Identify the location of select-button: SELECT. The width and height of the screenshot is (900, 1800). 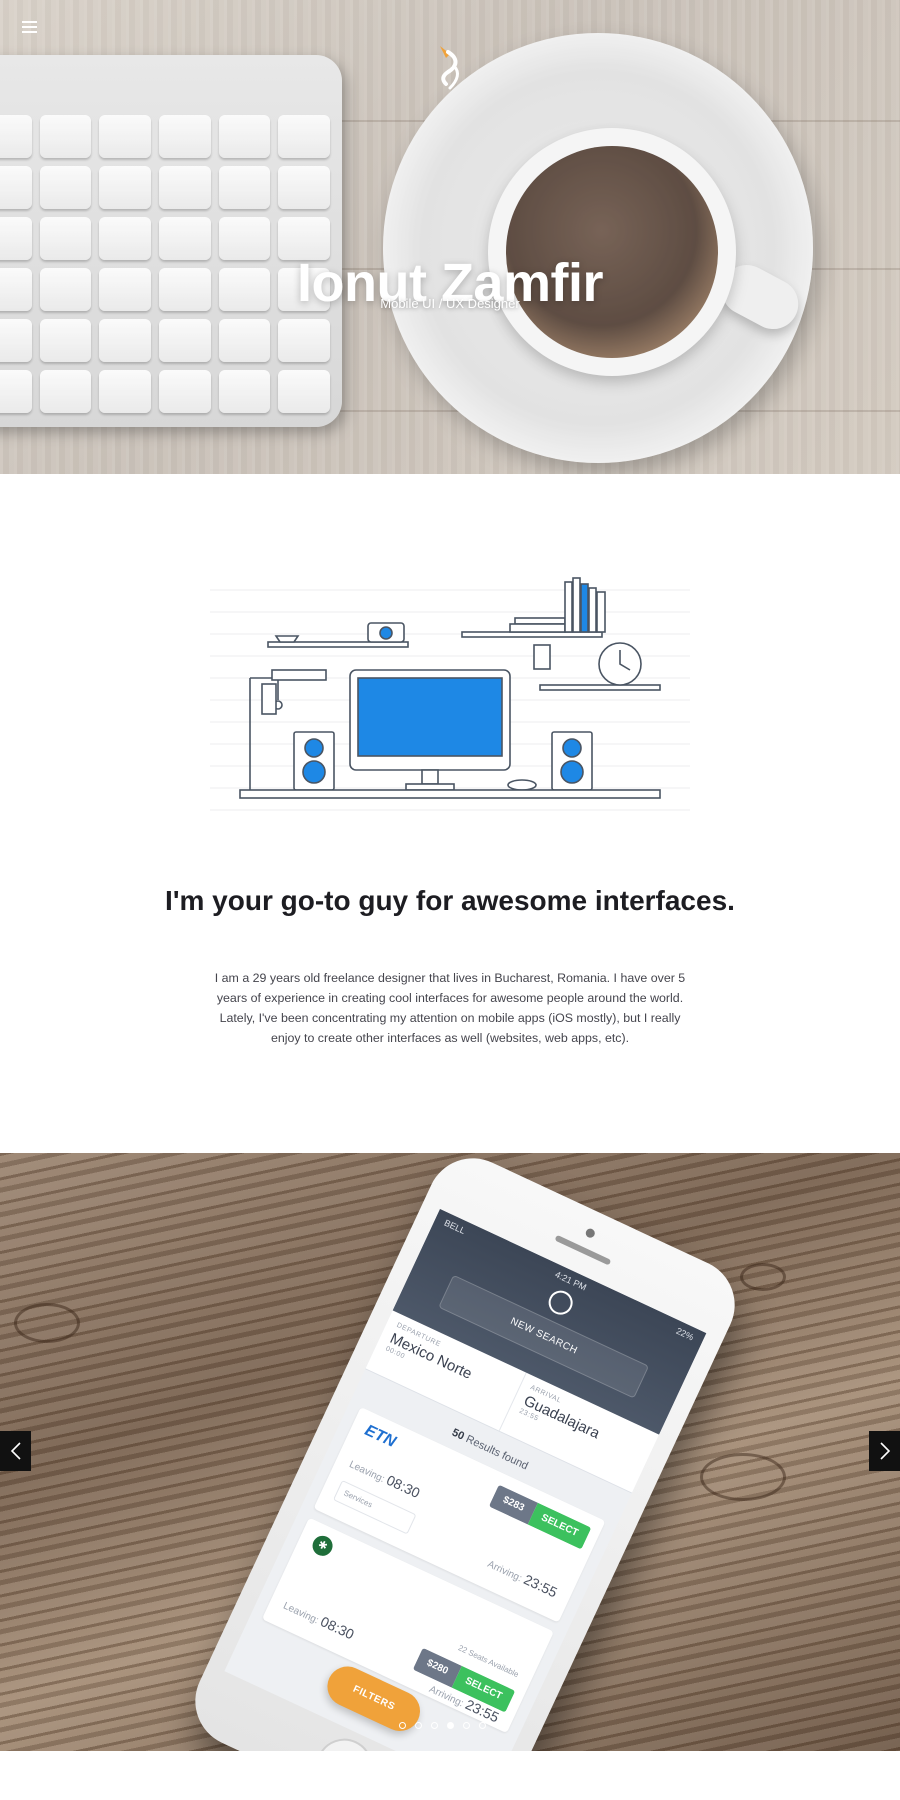
(559, 1526).